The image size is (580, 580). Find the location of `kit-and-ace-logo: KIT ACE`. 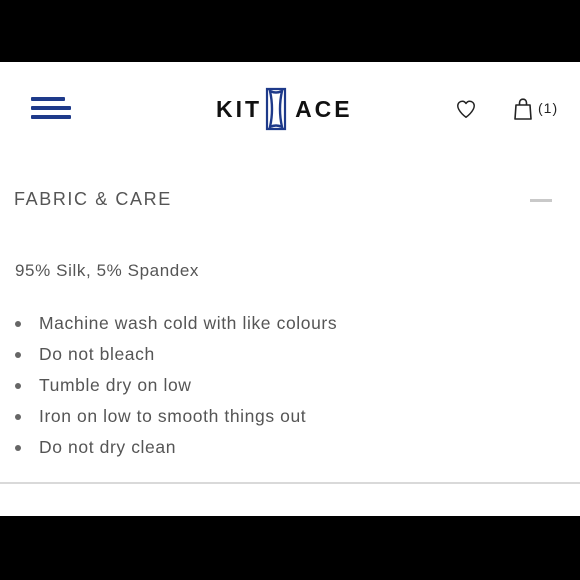

kit-and-ace-logo: KIT ACE is located at coordinates (284, 109).